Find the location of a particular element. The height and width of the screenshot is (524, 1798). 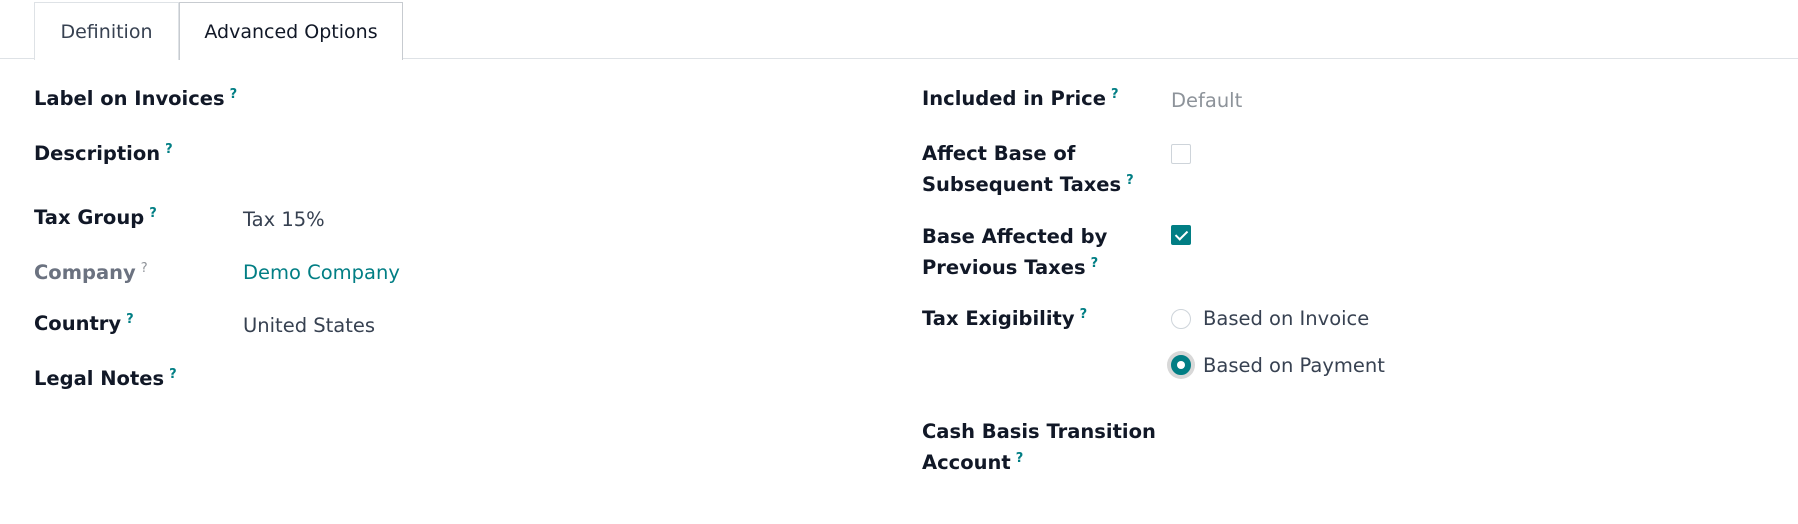

legal-notes-label: Legal Notes? is located at coordinates (105, 378).